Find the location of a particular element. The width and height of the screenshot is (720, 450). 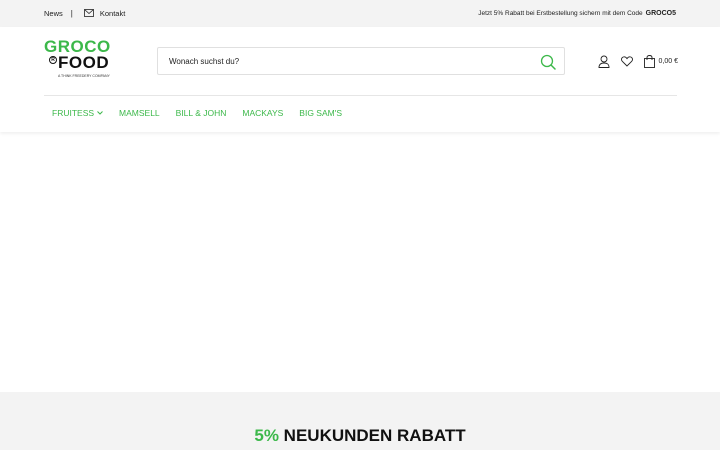

top-bar-links: News | Kontakt is located at coordinates (84, 13).